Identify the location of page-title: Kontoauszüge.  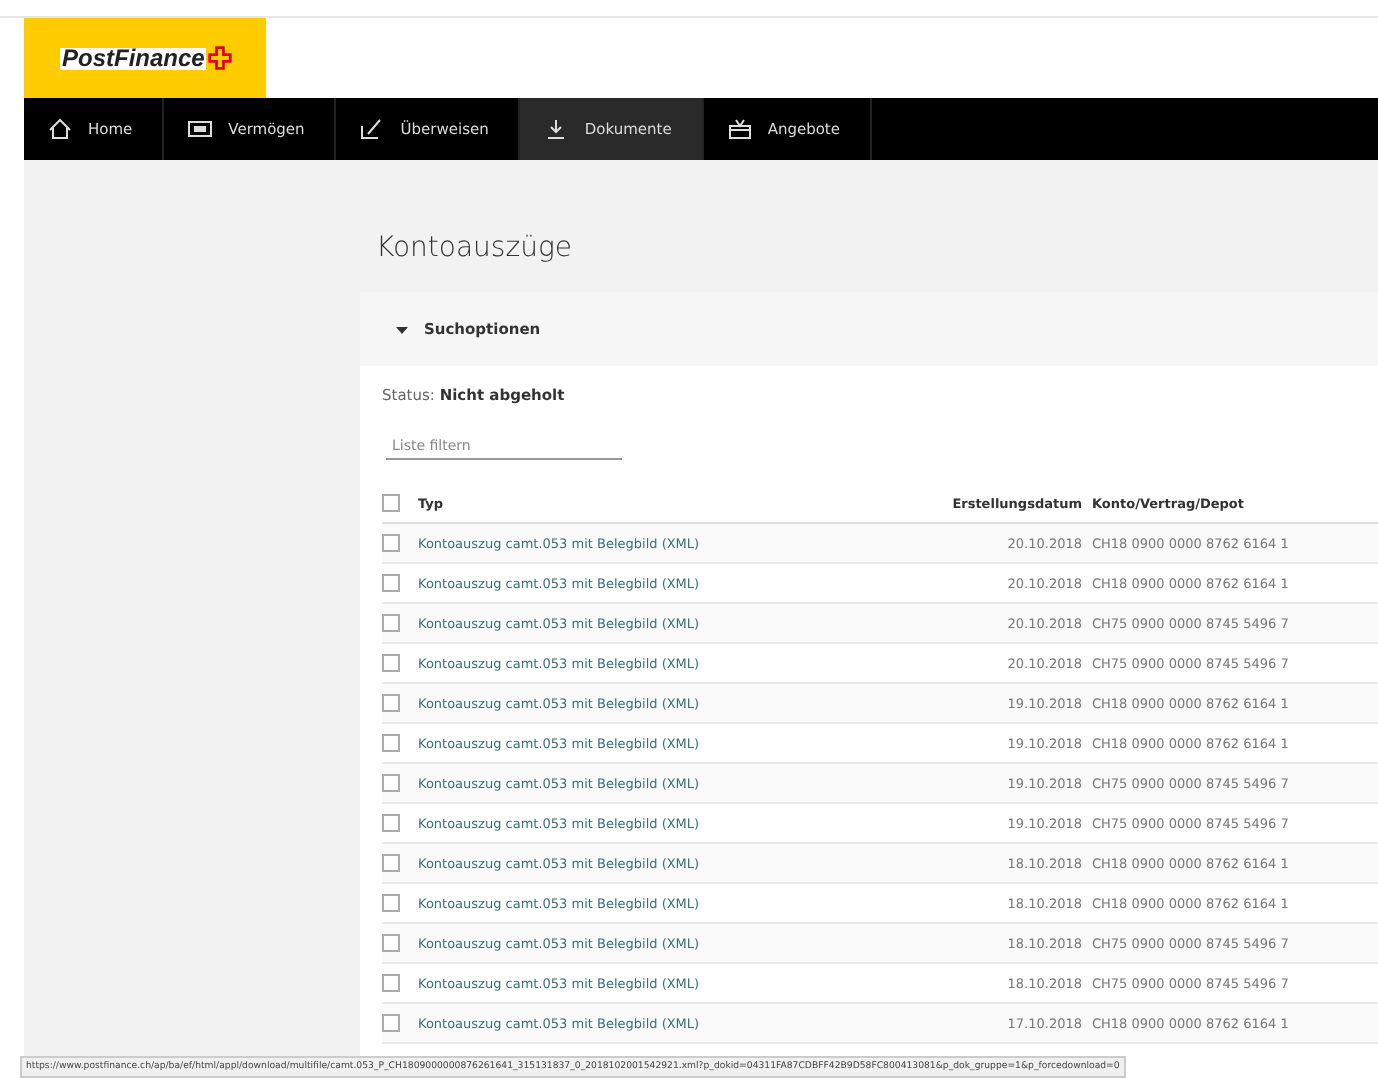
(475, 250).